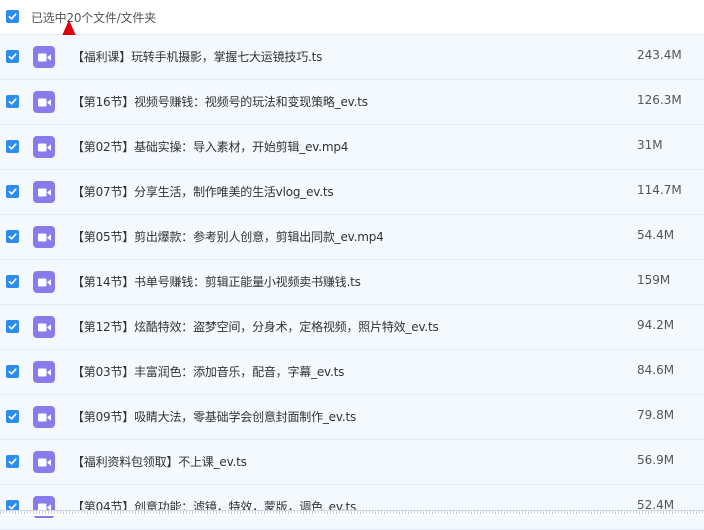 The width and height of the screenshot is (704, 530). What do you see at coordinates (352, 192) in the screenshot?
I see `file-row: 【第07节】分享生活，制作唯美的生活vlog_ev.ts 114.7M` at bounding box center [352, 192].